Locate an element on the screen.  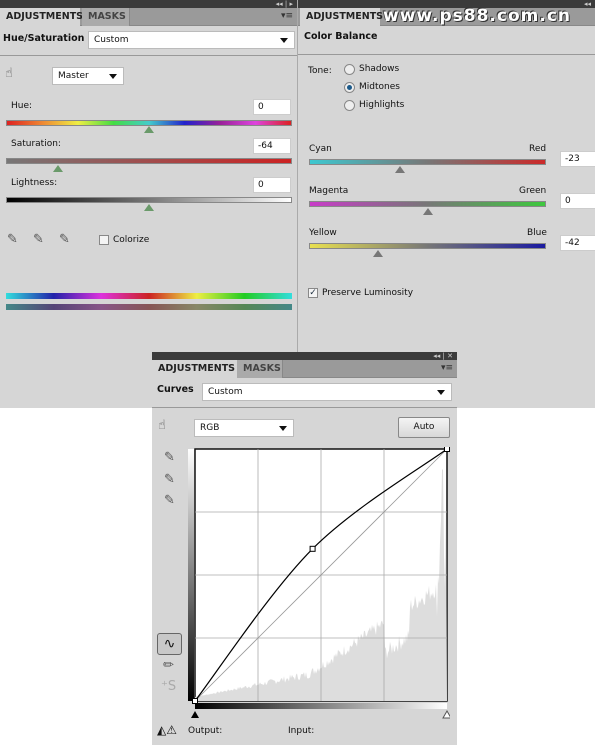
saturation-label: Saturation: is located at coordinates (36, 144).